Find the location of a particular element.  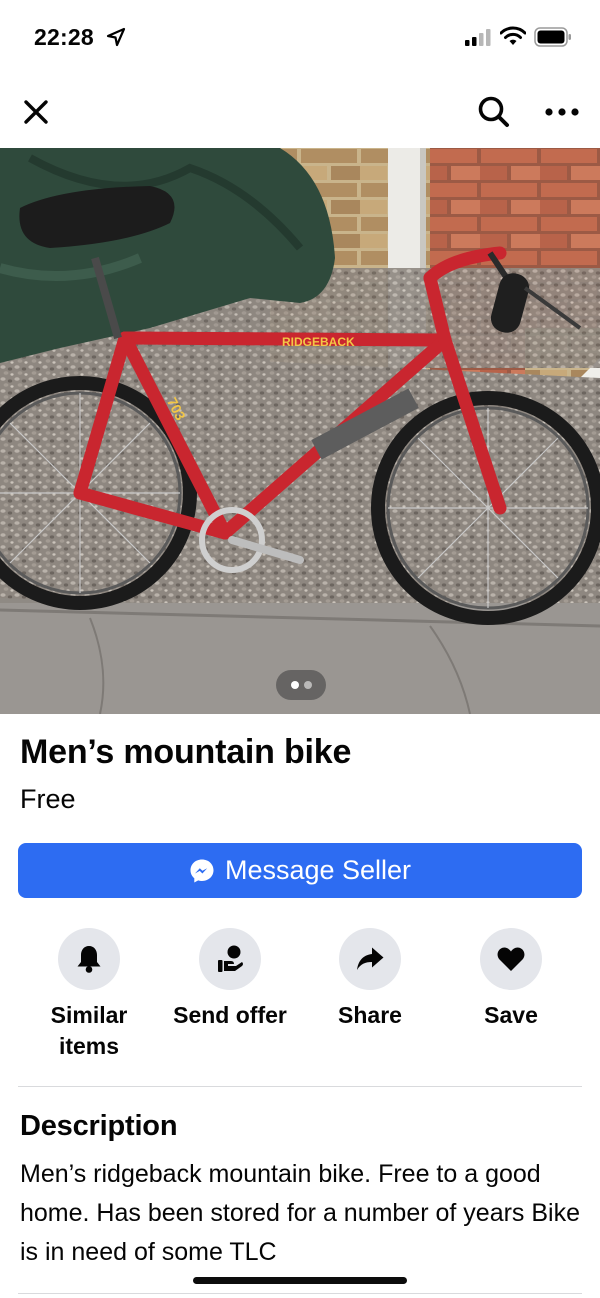

send-offer-circle is located at coordinates (230, 959).